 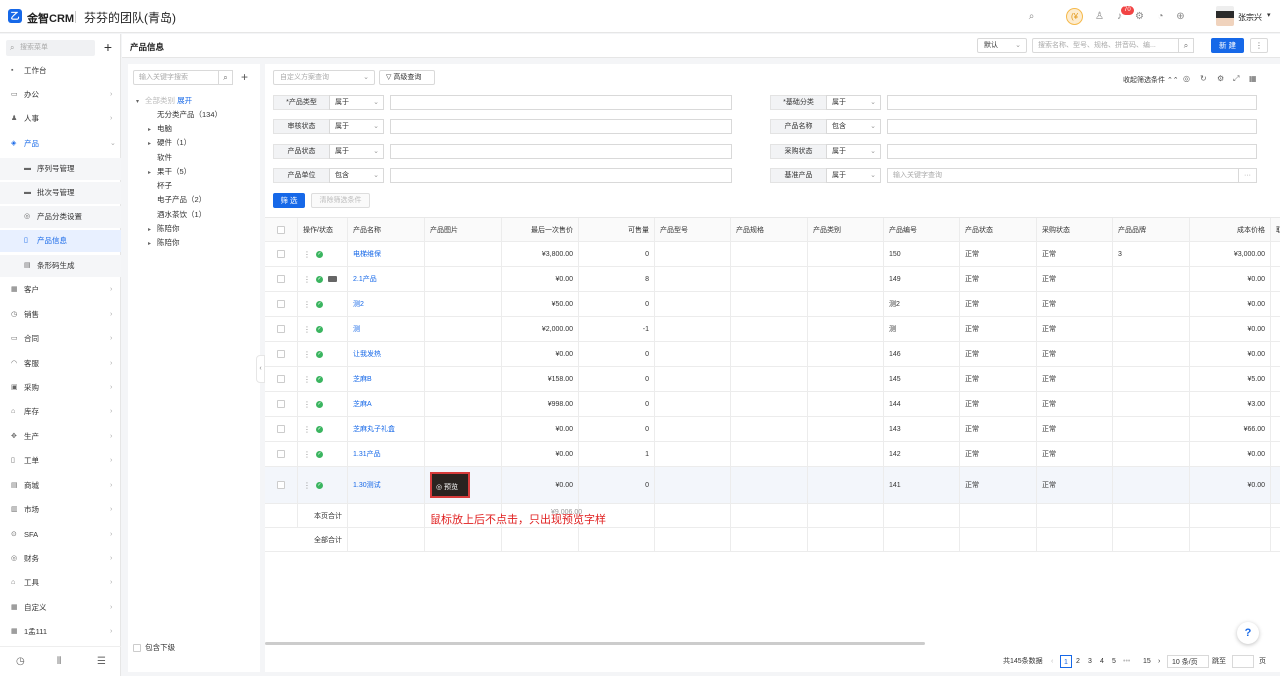 What do you see at coordinates (340, 200) in the screenshot?
I see `clear-filter-button: 清除筛选条件` at bounding box center [340, 200].